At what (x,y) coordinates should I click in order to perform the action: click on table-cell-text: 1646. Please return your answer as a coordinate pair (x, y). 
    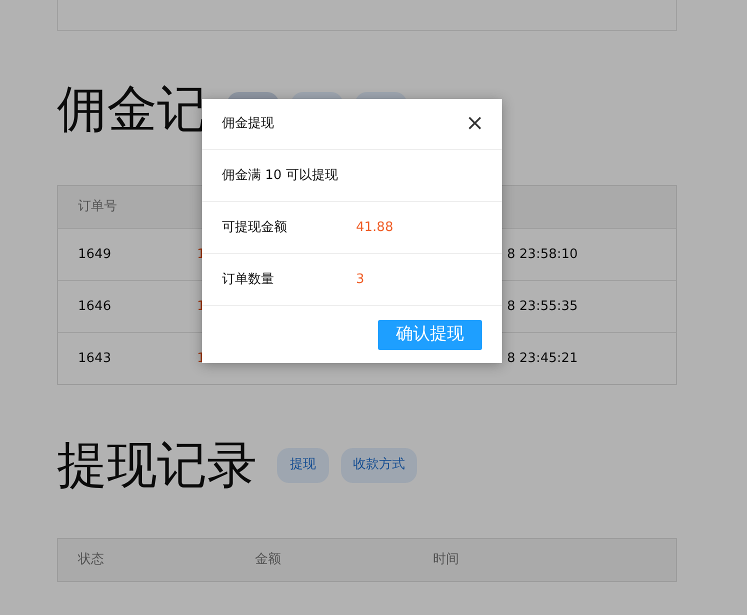
    Looking at the image, I should click on (94, 307).